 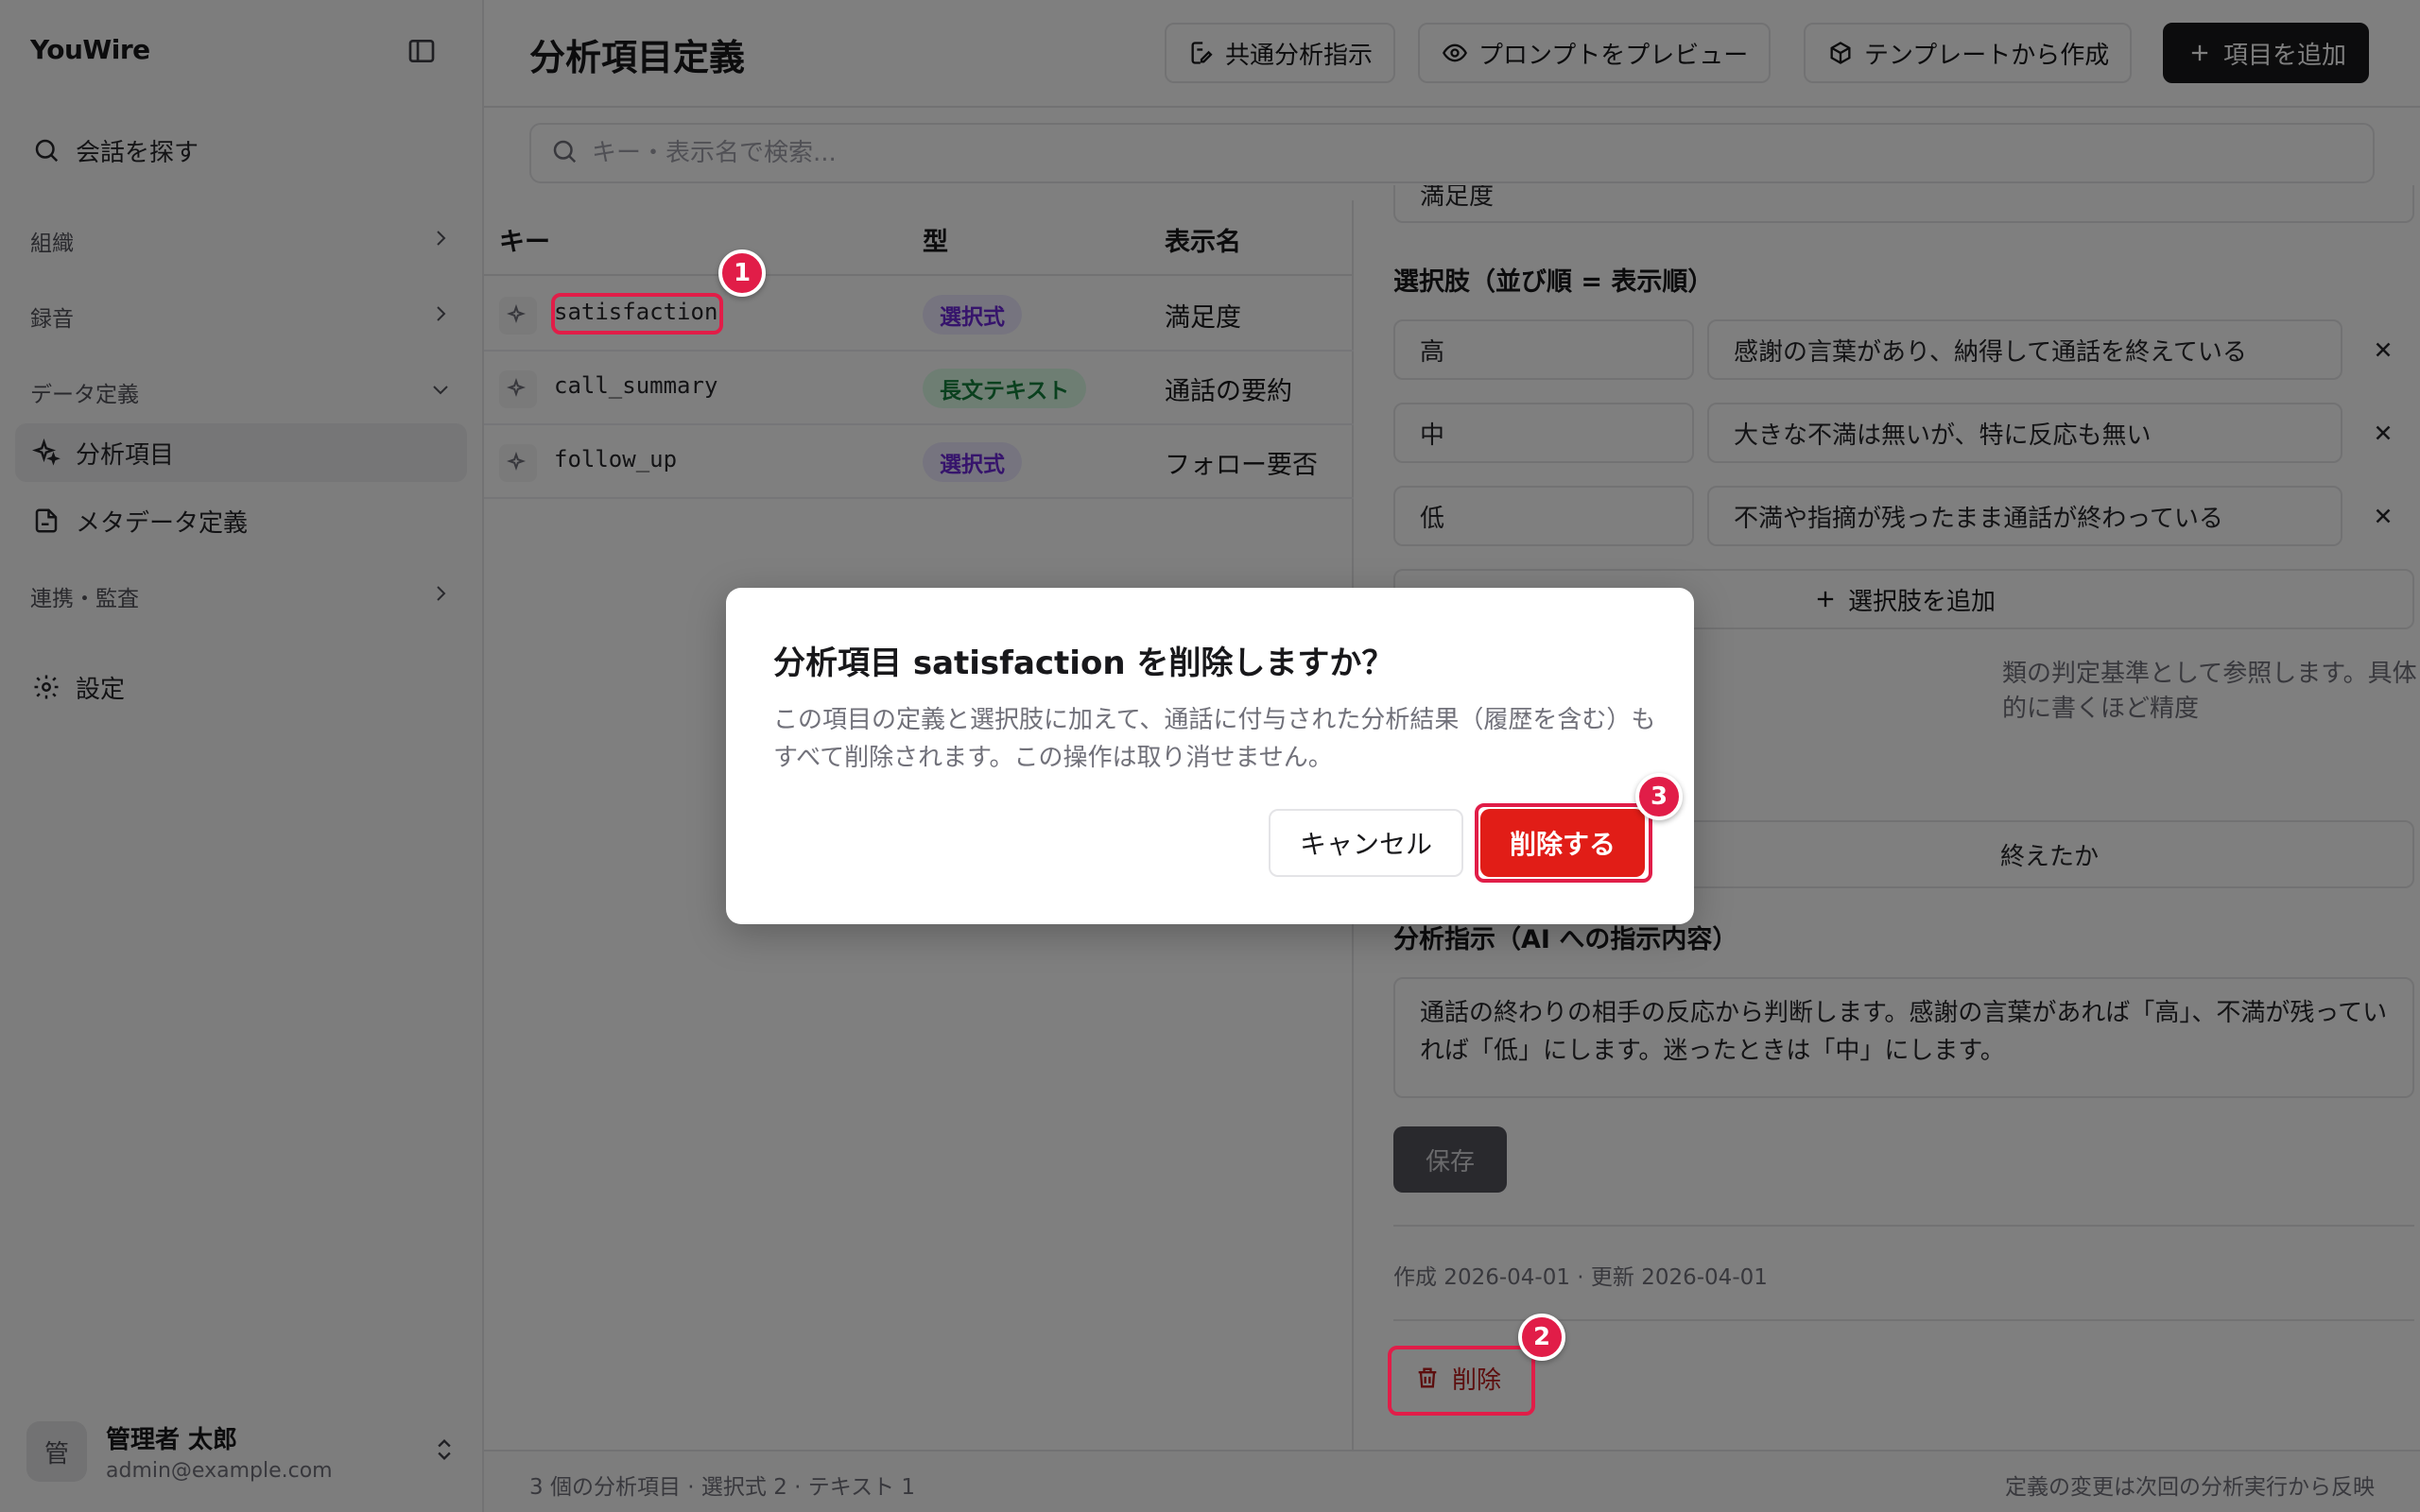 What do you see at coordinates (1562, 843) in the screenshot?
I see `confirm-delete-button: 削除する` at bounding box center [1562, 843].